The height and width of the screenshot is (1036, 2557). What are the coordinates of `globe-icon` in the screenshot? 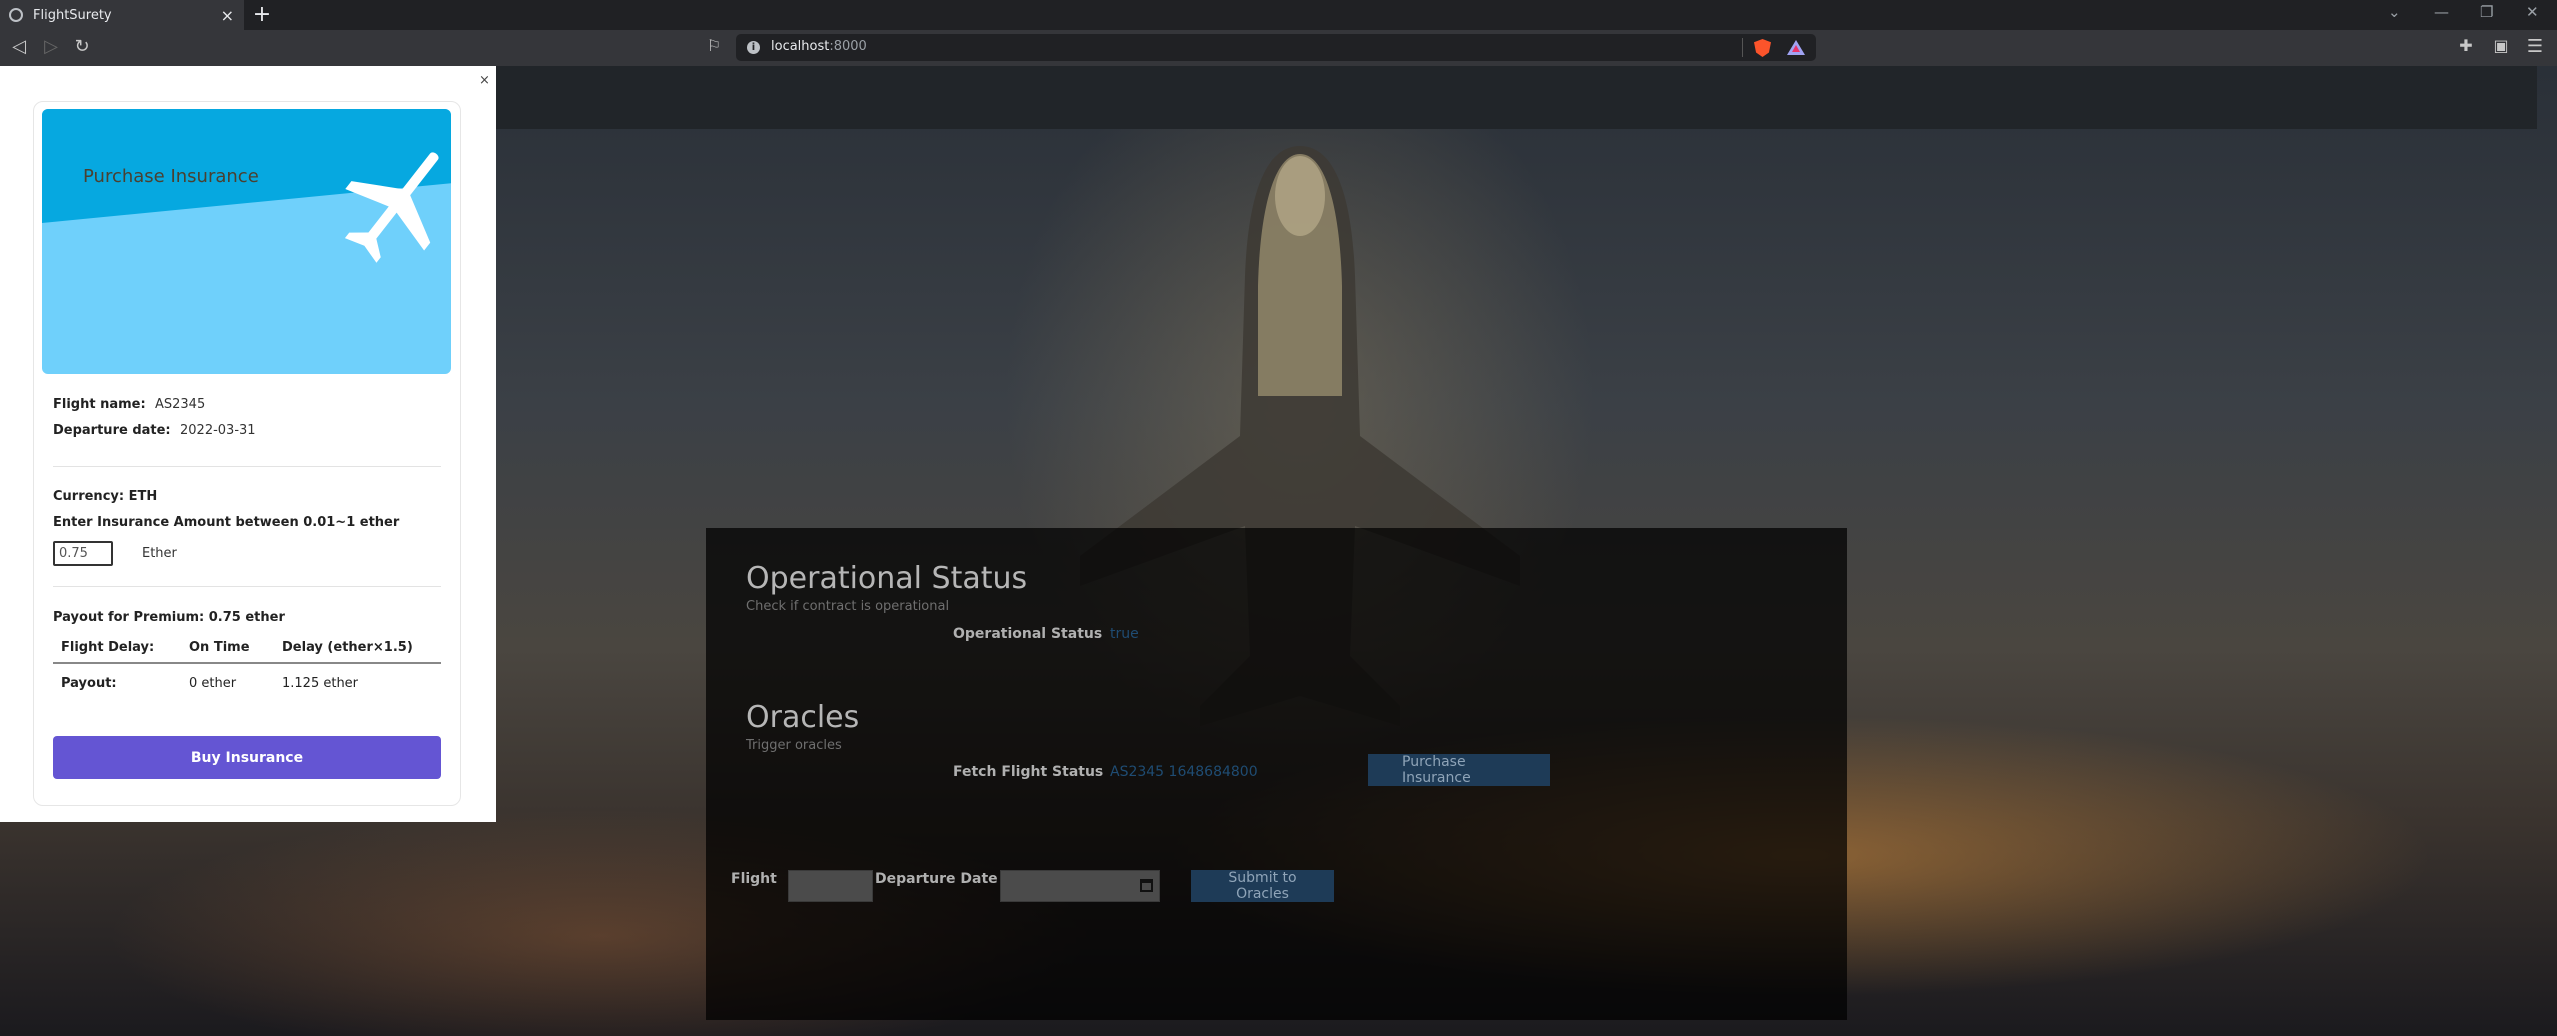 It's located at (16, 15).